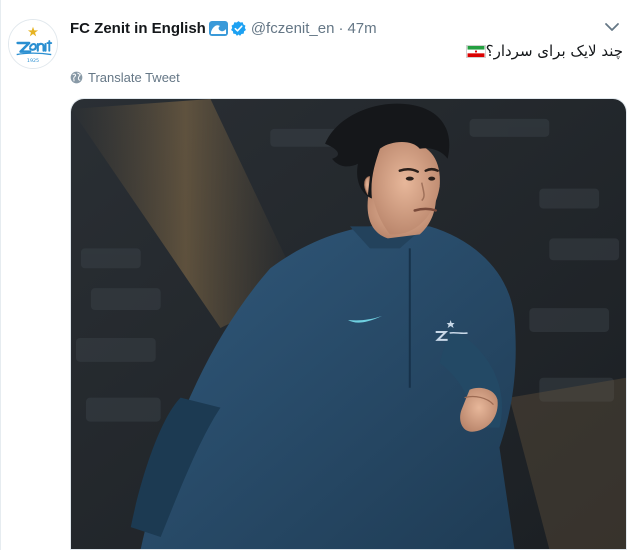 Image resolution: width=637 pixels, height=550 pixels. I want to click on tweet-text: چند لایک برای سردار؟, so click(542, 51).